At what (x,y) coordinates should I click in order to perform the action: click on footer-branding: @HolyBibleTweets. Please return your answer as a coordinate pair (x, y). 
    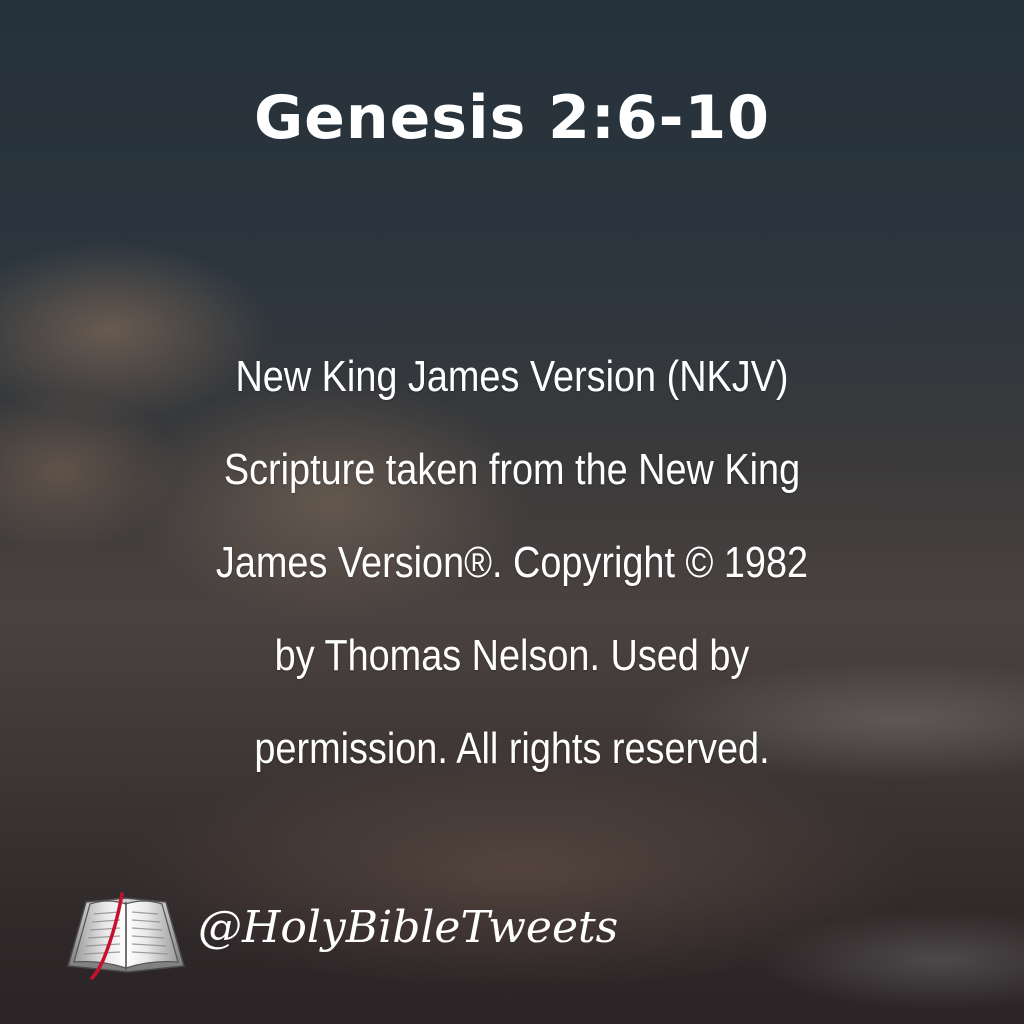
    Looking at the image, I should click on (374, 934).